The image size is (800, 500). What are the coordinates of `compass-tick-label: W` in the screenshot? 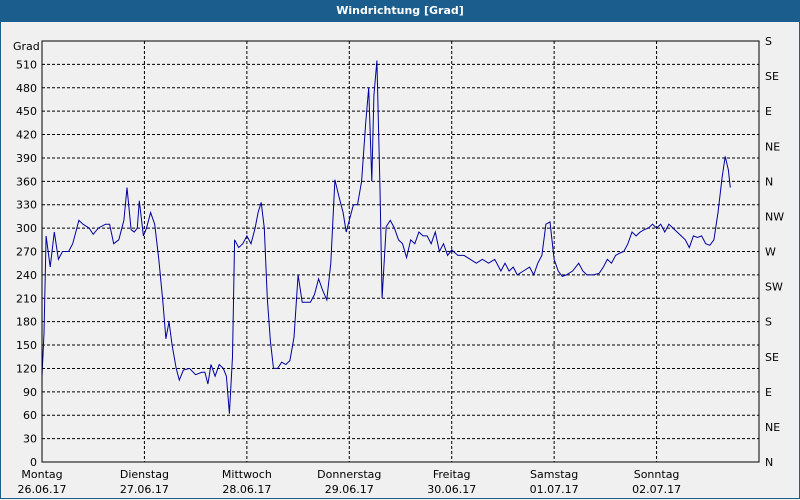 It's located at (770, 252).